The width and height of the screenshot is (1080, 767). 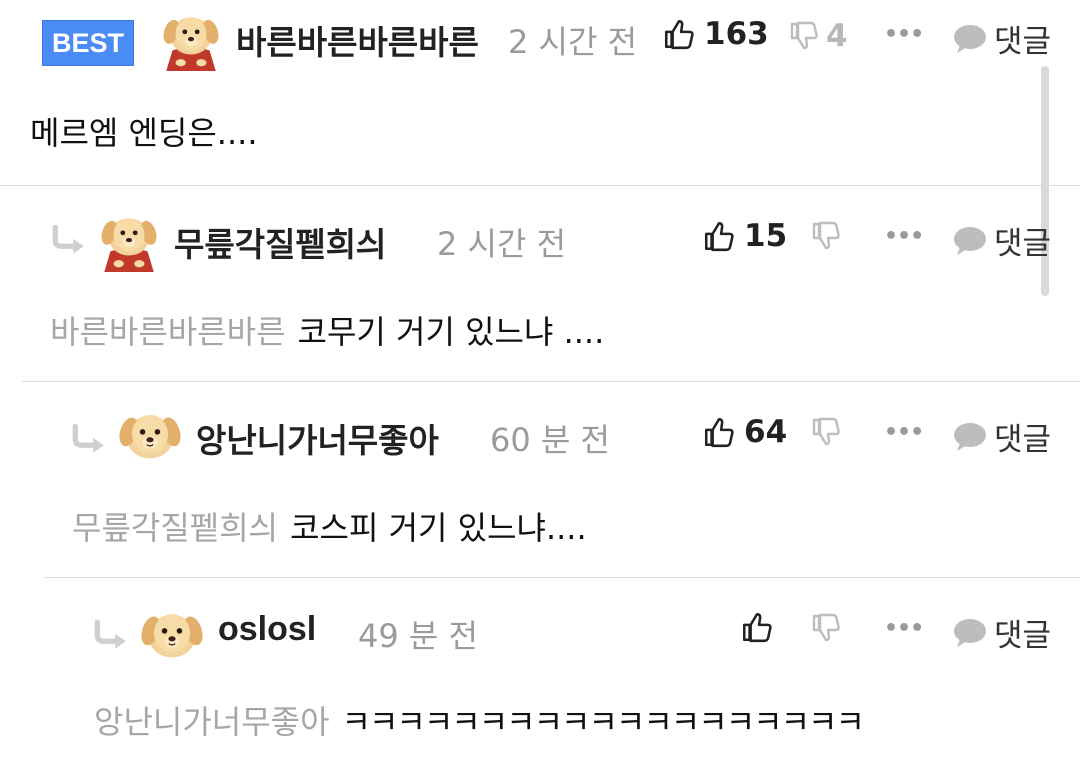 What do you see at coordinates (317, 438) in the screenshot?
I see `comment-nickname: 앙난니가너무좋아` at bounding box center [317, 438].